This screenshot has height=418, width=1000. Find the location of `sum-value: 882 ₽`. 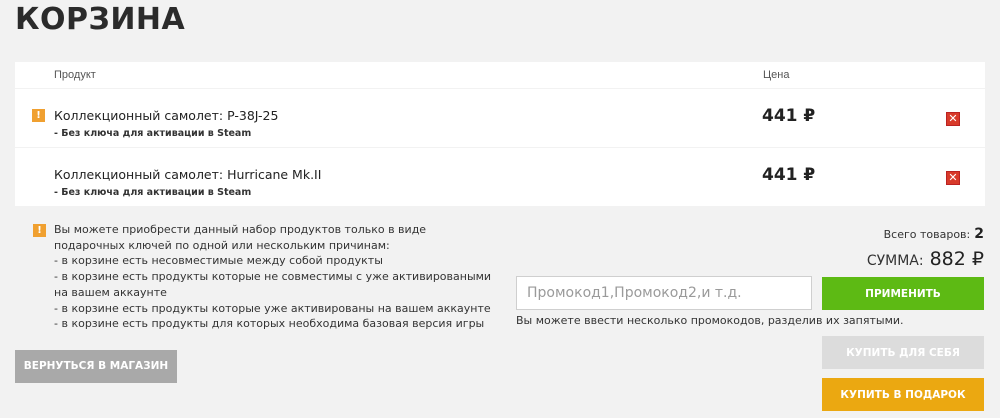

sum-value: 882 ₽ is located at coordinates (956, 259).